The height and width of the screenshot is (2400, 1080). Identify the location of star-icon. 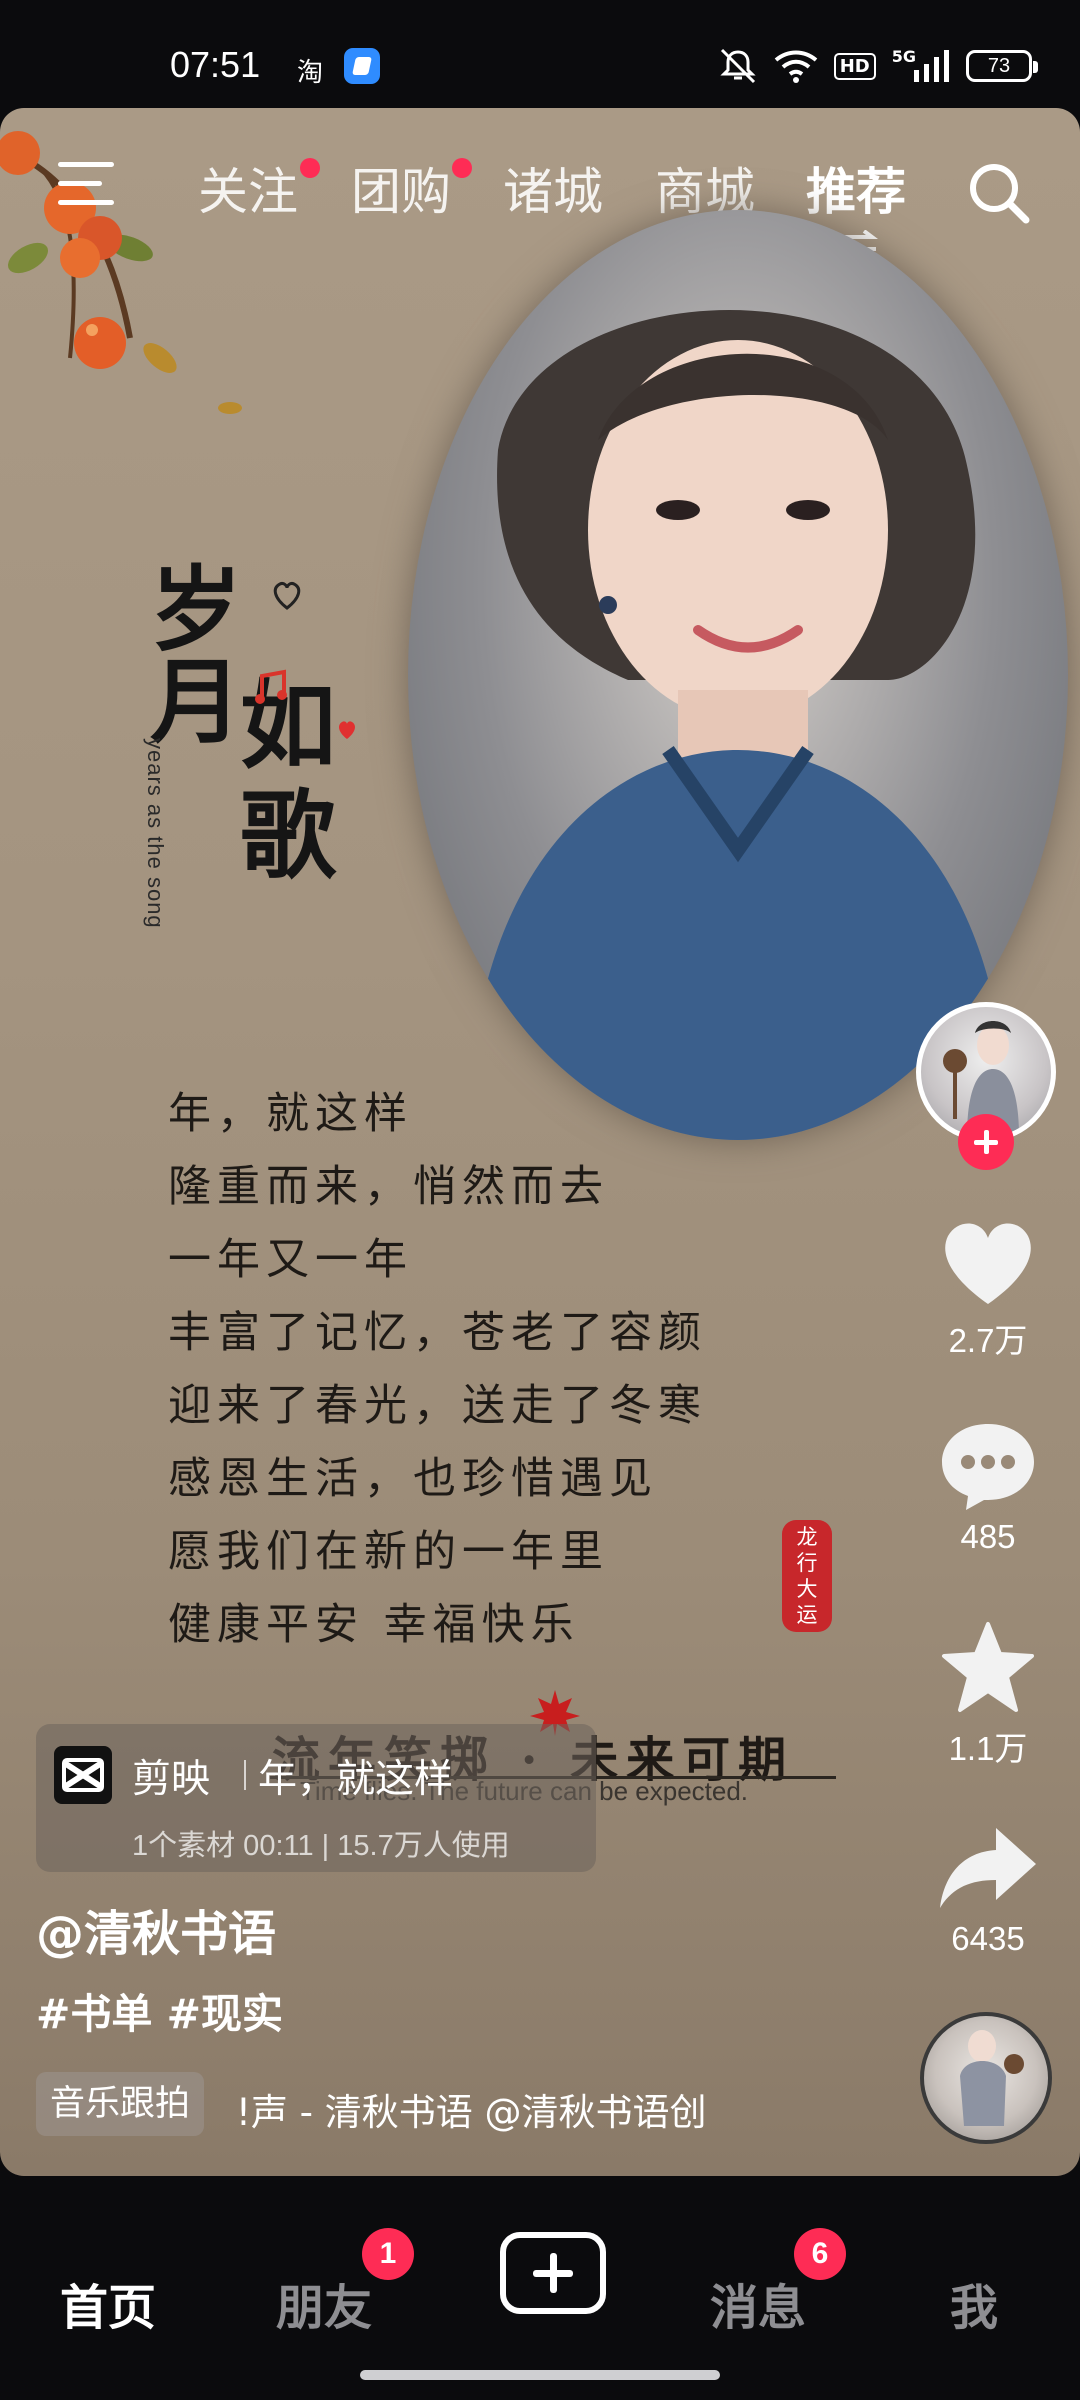
(988, 1667).